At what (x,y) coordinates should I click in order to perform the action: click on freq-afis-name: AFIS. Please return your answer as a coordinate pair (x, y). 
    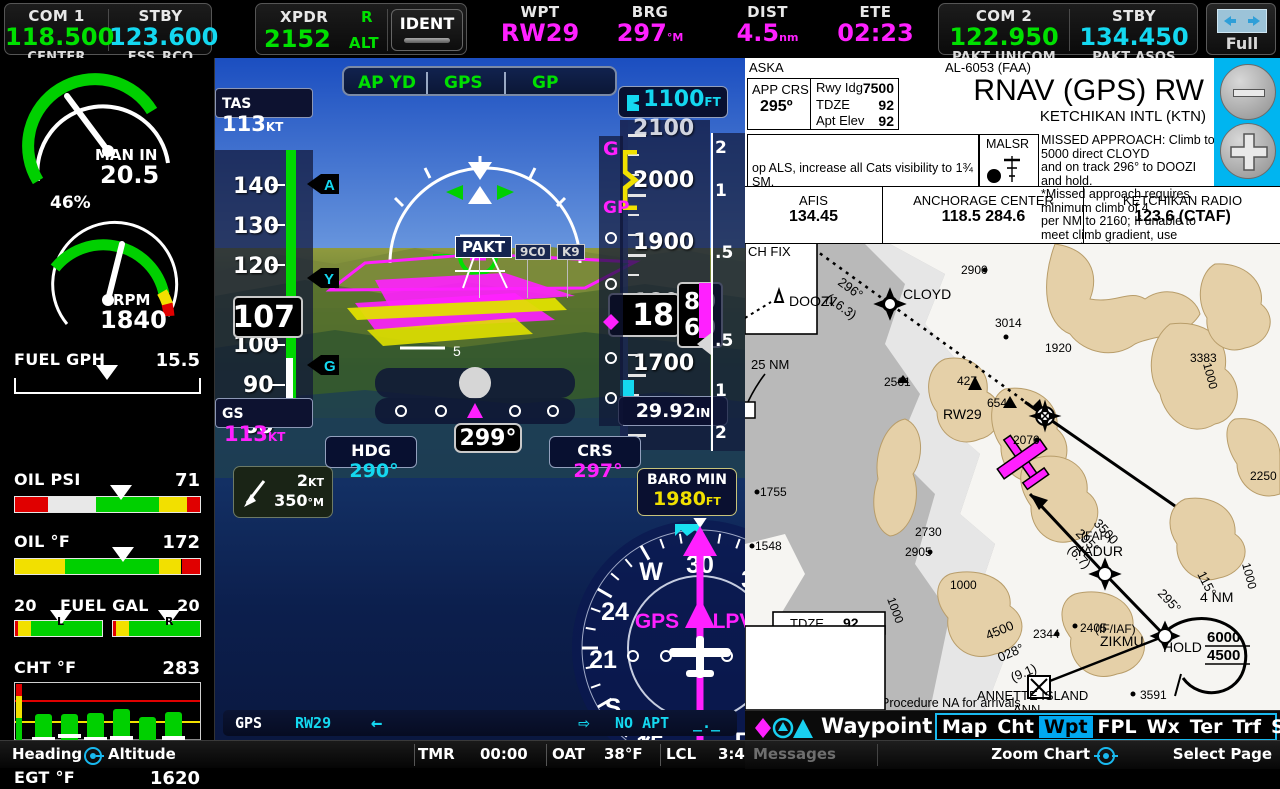
    Looking at the image, I should click on (813, 200).